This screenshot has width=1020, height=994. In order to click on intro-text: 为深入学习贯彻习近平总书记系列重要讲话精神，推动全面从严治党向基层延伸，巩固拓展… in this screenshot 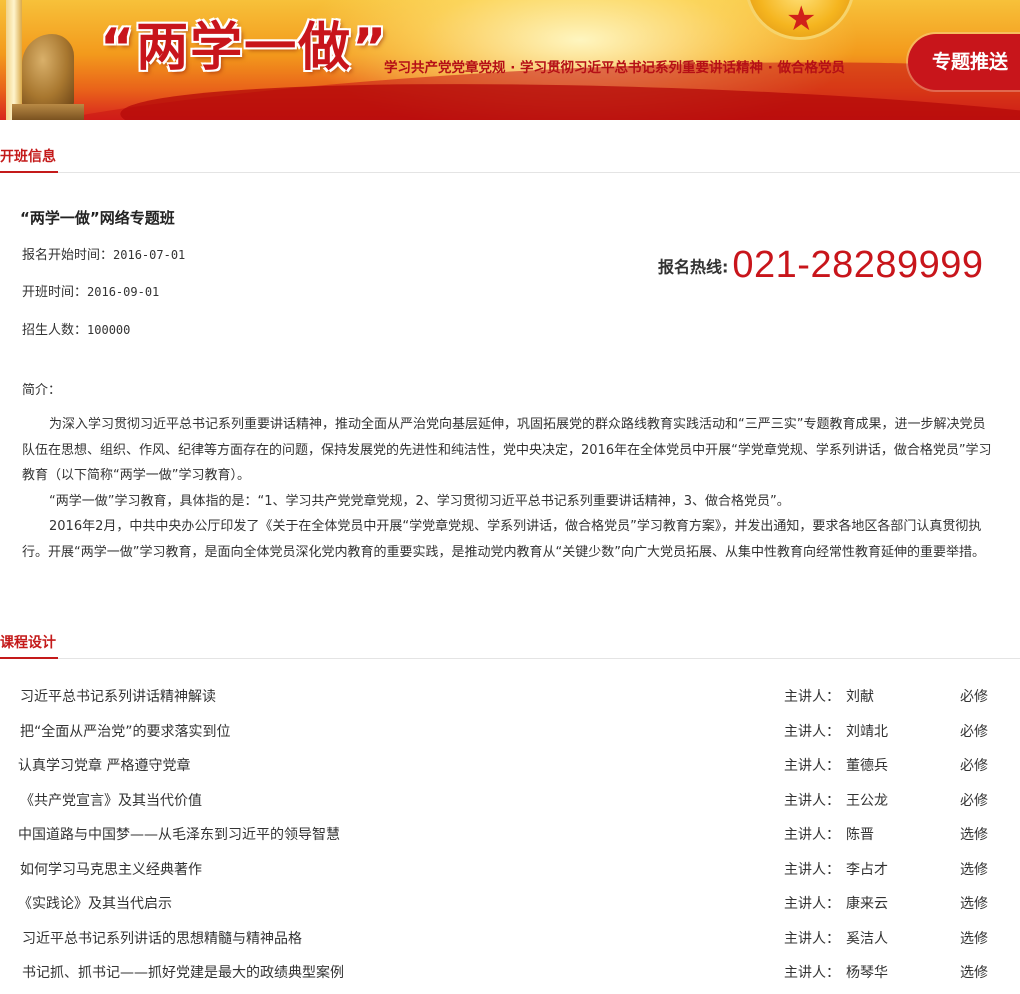, I will do `click(510, 489)`.